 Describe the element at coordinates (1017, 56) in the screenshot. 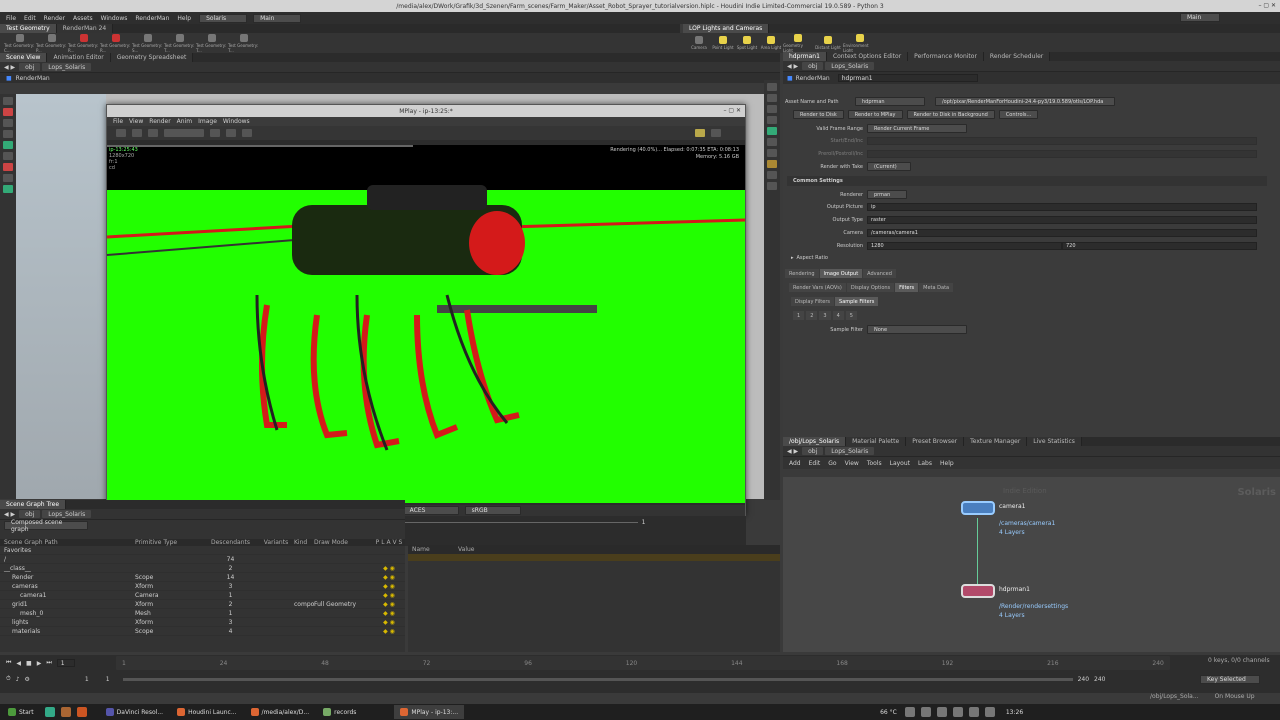

I see `tab-render-scheduler: Render Scheduler` at that location.